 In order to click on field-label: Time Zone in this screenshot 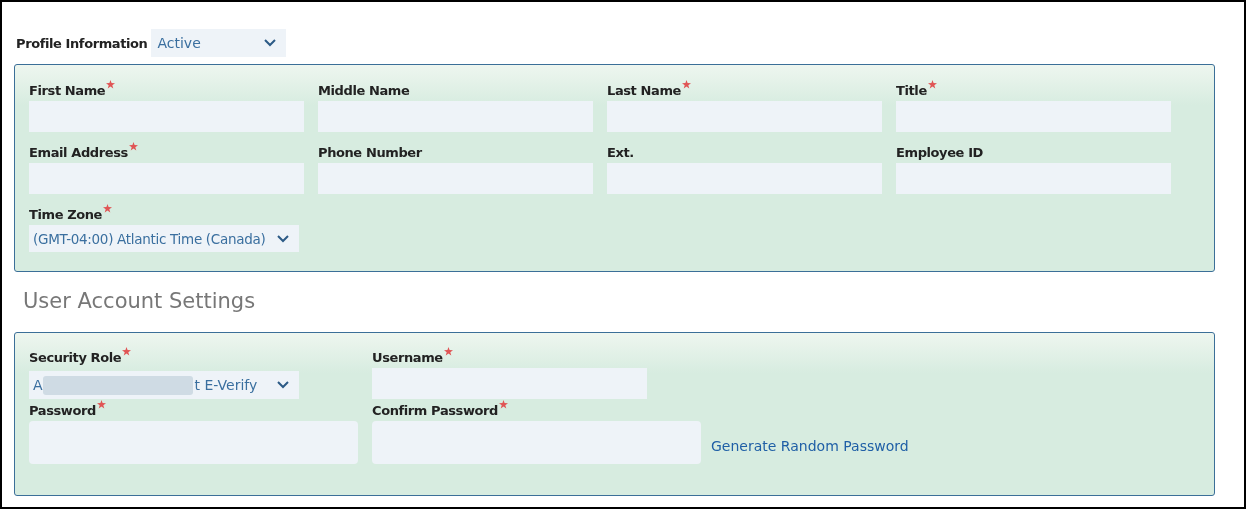, I will do `click(66, 214)`.